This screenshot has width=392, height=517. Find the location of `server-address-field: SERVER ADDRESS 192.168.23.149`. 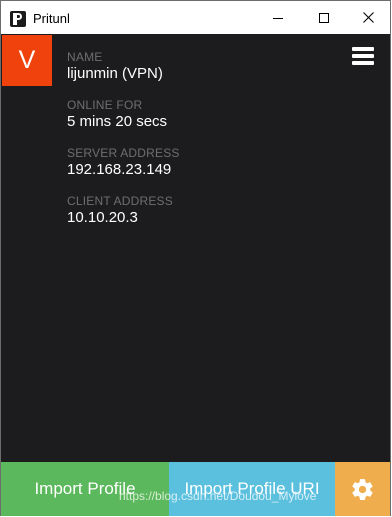

server-address-field: SERVER ADDRESS 192.168.23.149 is located at coordinates (123, 162).